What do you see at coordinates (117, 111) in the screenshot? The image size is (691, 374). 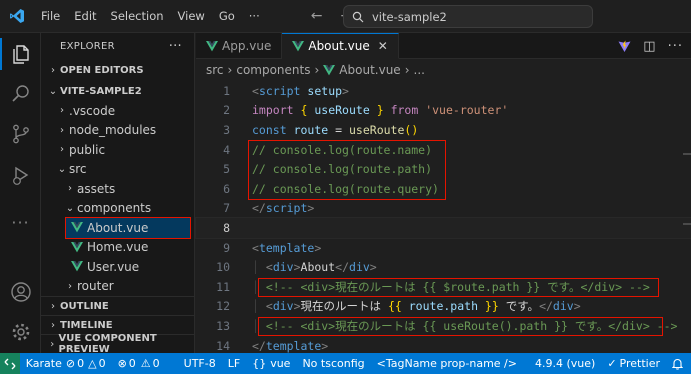 I see `tree-item-vscode: › .vscode` at bounding box center [117, 111].